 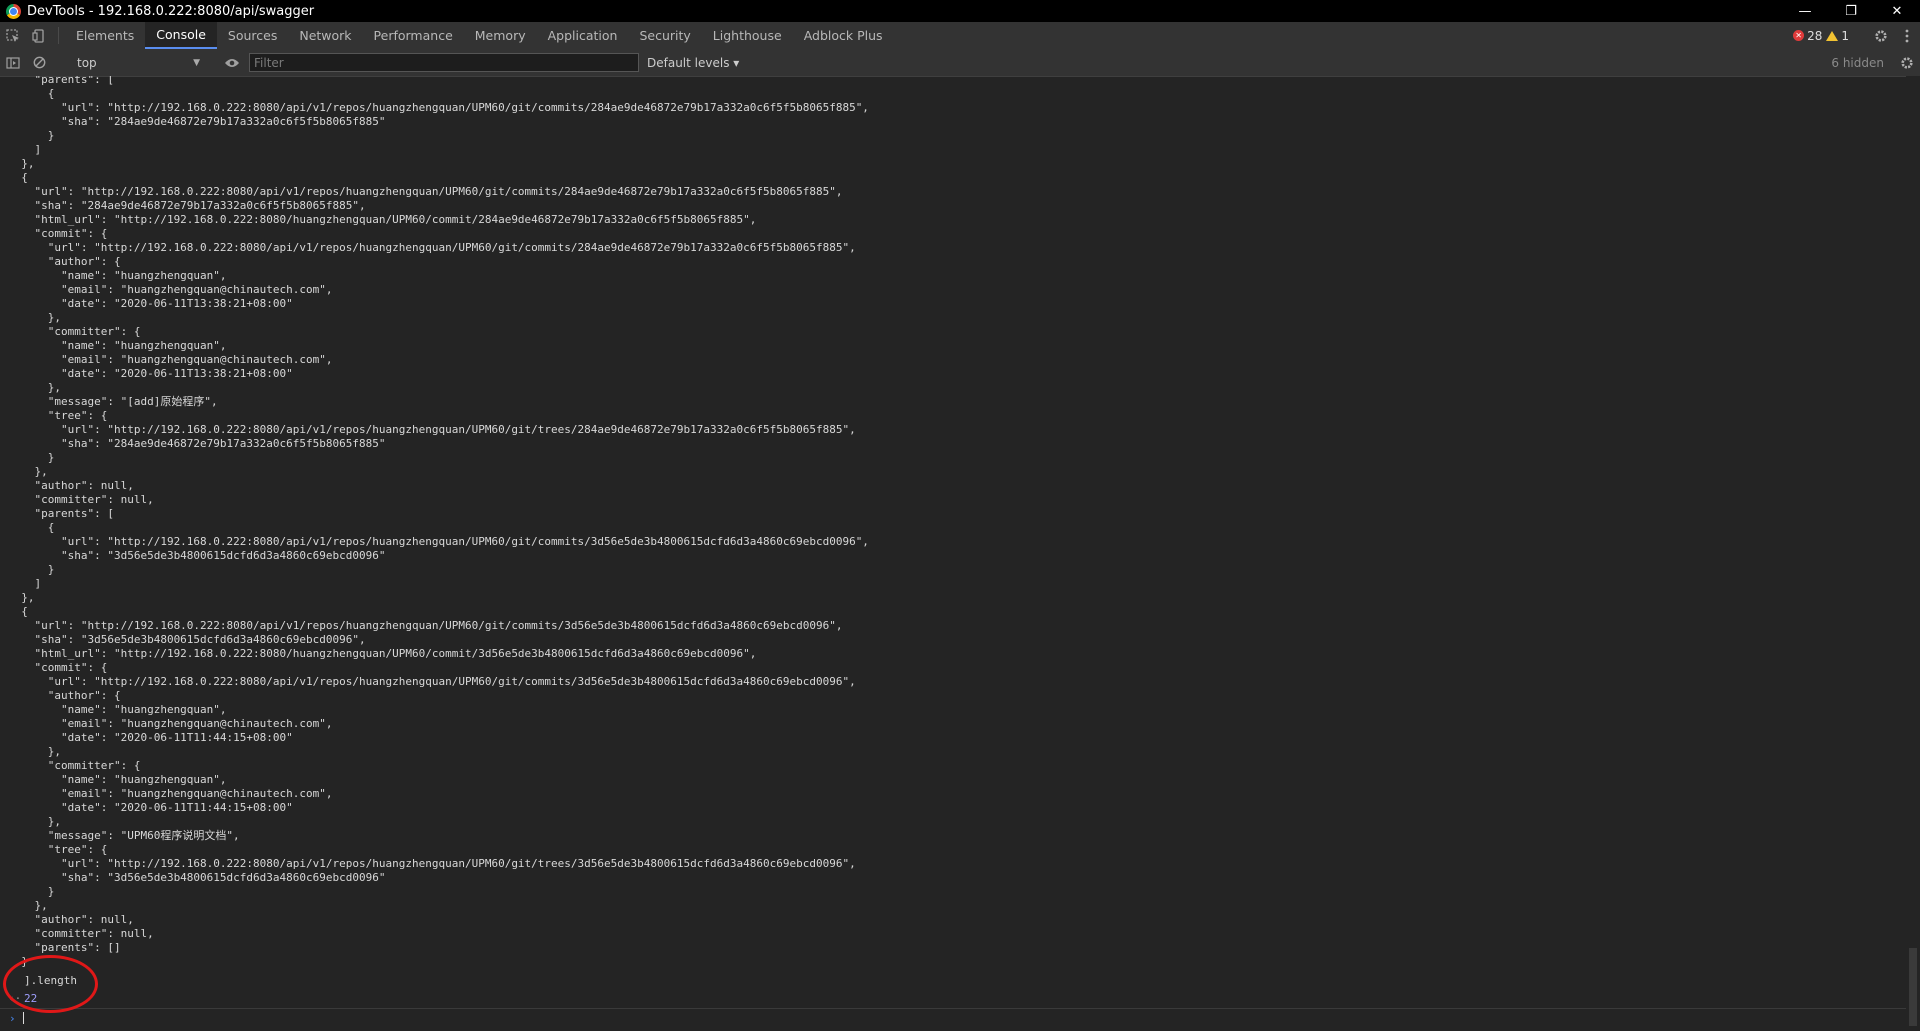 What do you see at coordinates (87, 62) in the screenshot?
I see `context-value: top` at bounding box center [87, 62].